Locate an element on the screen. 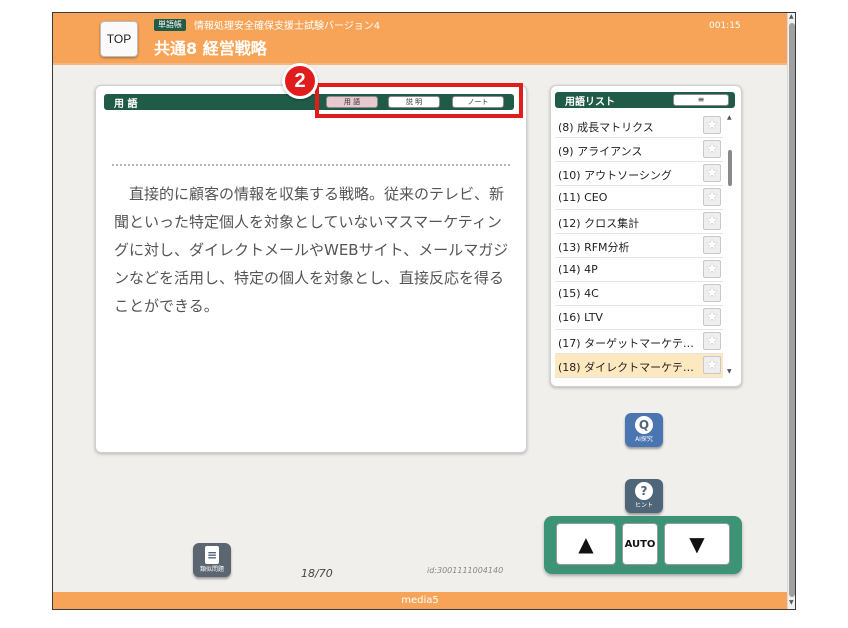  list-item: (13) RFM分析 ★ is located at coordinates (639, 246).